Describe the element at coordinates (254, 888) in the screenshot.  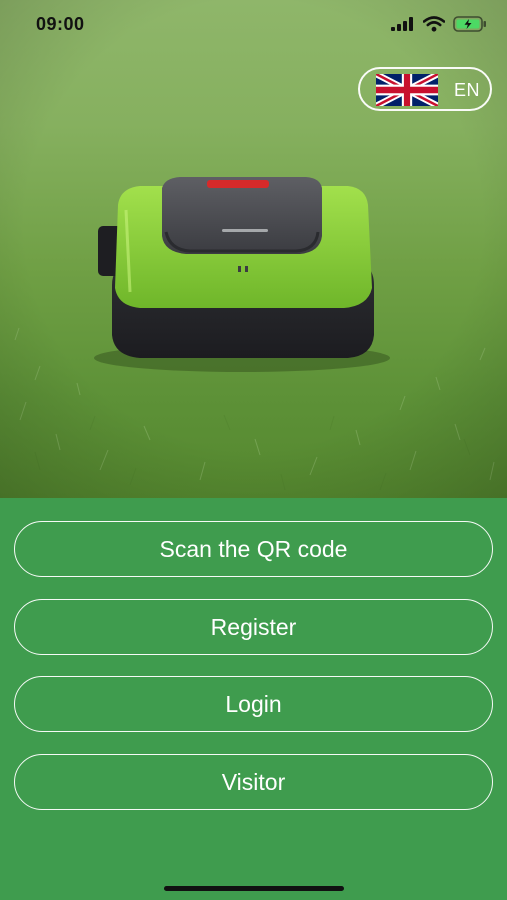
I see `home-indicator` at that location.